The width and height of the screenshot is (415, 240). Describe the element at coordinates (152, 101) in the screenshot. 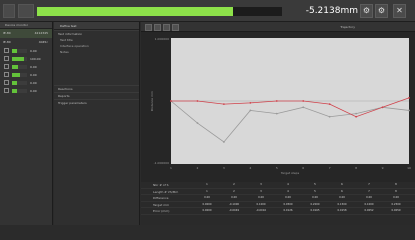

I see `y-axis-label: Distance mm` at that location.